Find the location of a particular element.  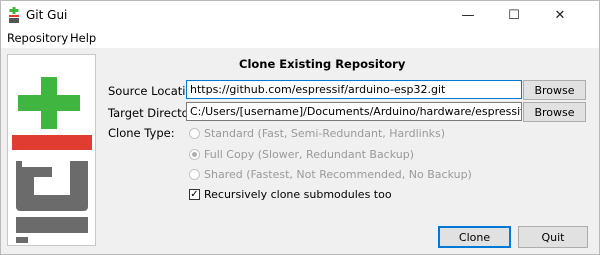

git-logo-panel is located at coordinates (51, 150).